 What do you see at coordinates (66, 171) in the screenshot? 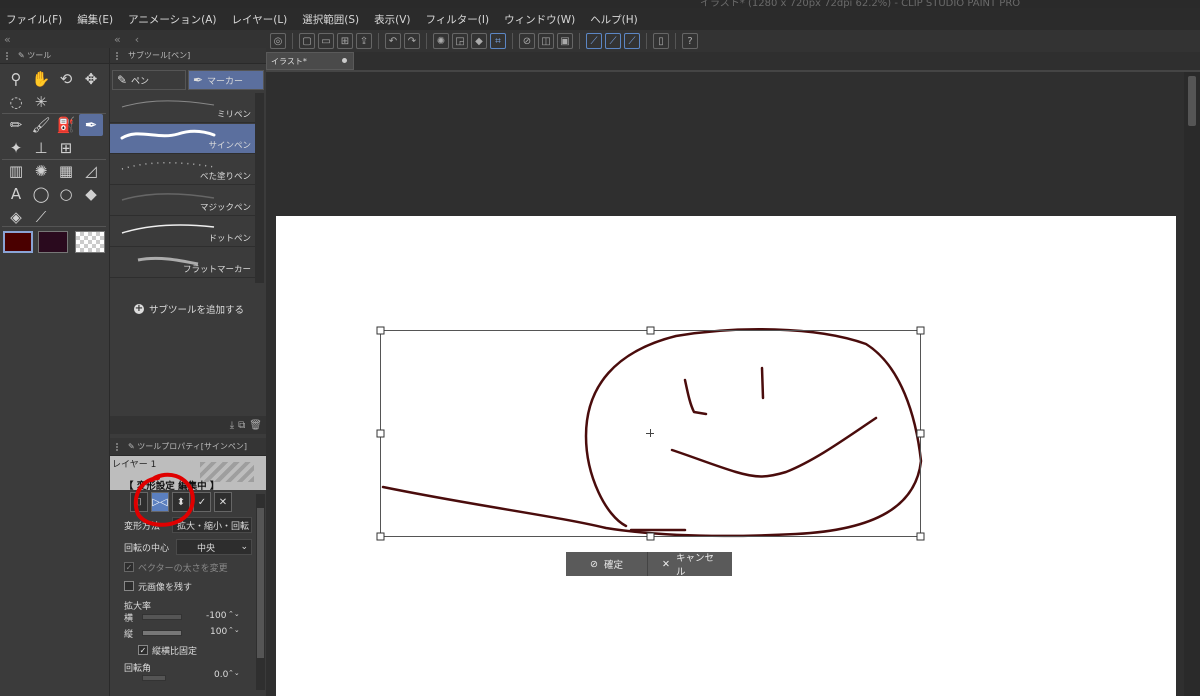
I see `panel-frame-icon: ▦` at bounding box center [66, 171].